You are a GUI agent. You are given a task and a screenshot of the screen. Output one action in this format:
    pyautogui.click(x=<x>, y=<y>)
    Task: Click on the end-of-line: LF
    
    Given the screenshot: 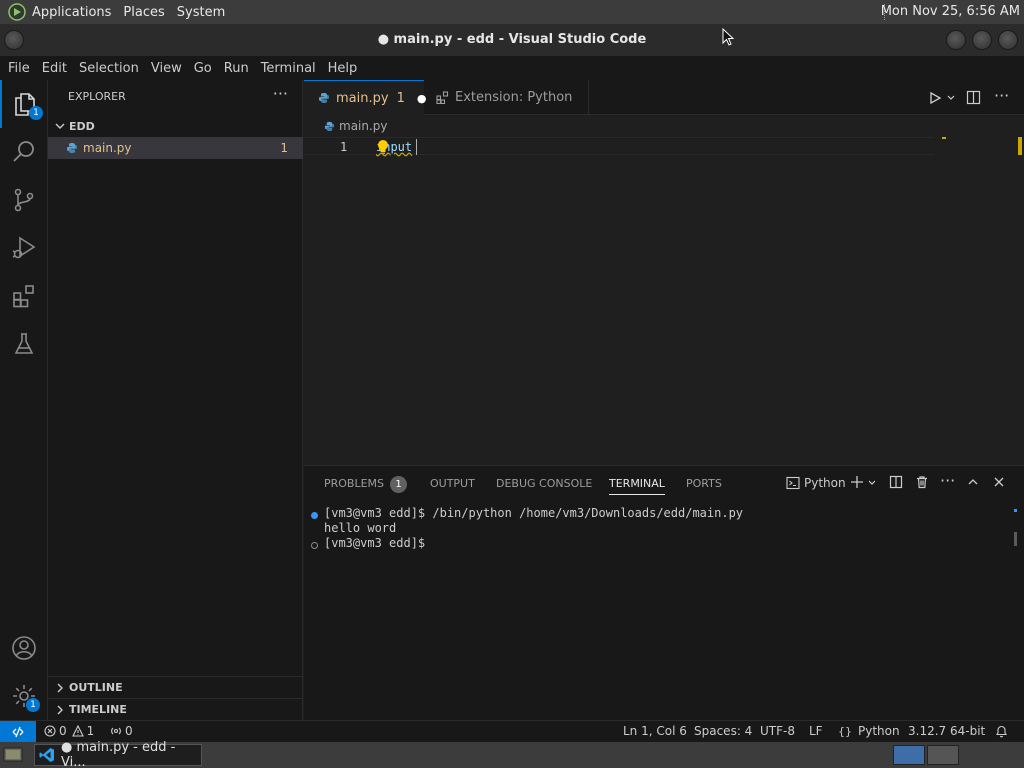 What is the action you would take?
    pyautogui.click(x=816, y=731)
    